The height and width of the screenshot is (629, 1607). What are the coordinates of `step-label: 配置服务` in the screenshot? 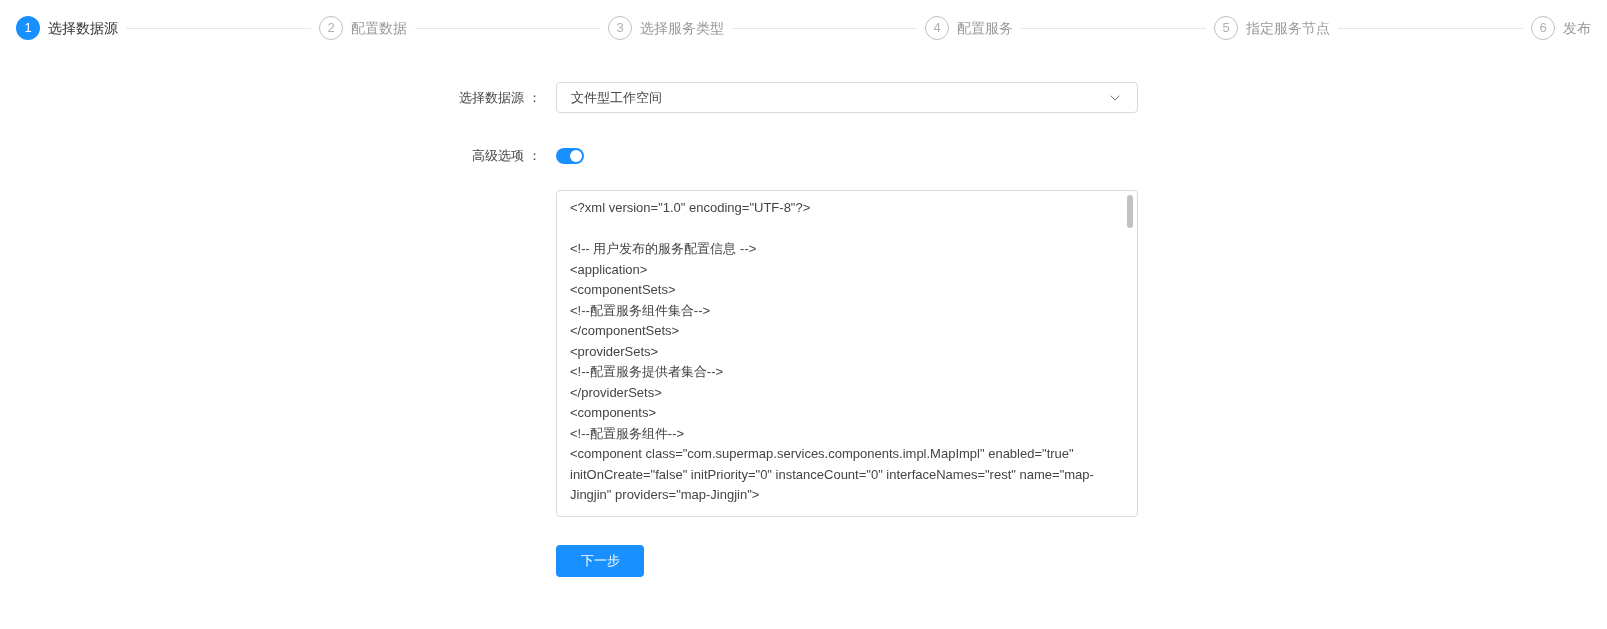 It's located at (985, 28).